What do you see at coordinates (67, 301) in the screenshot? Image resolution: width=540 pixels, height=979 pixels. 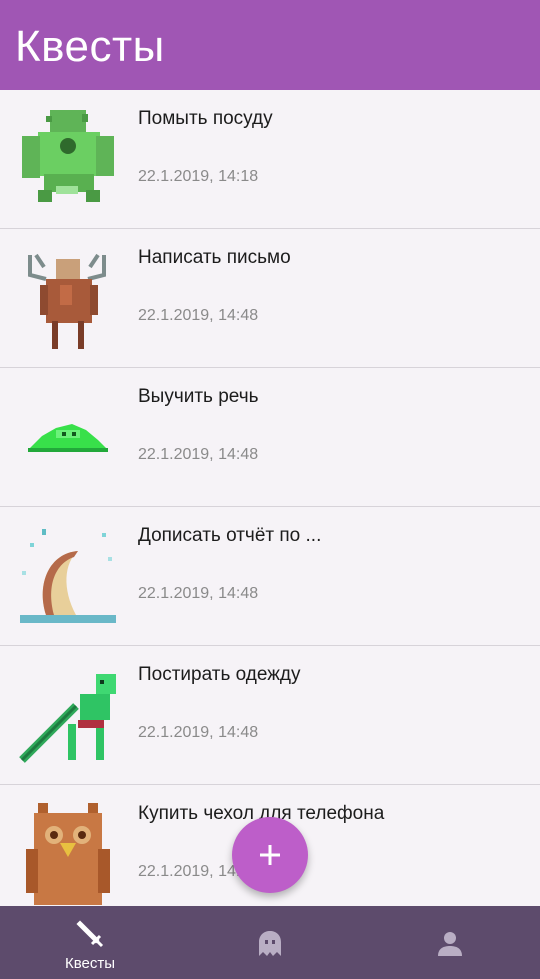 I see `antlered-creature-icon` at bounding box center [67, 301].